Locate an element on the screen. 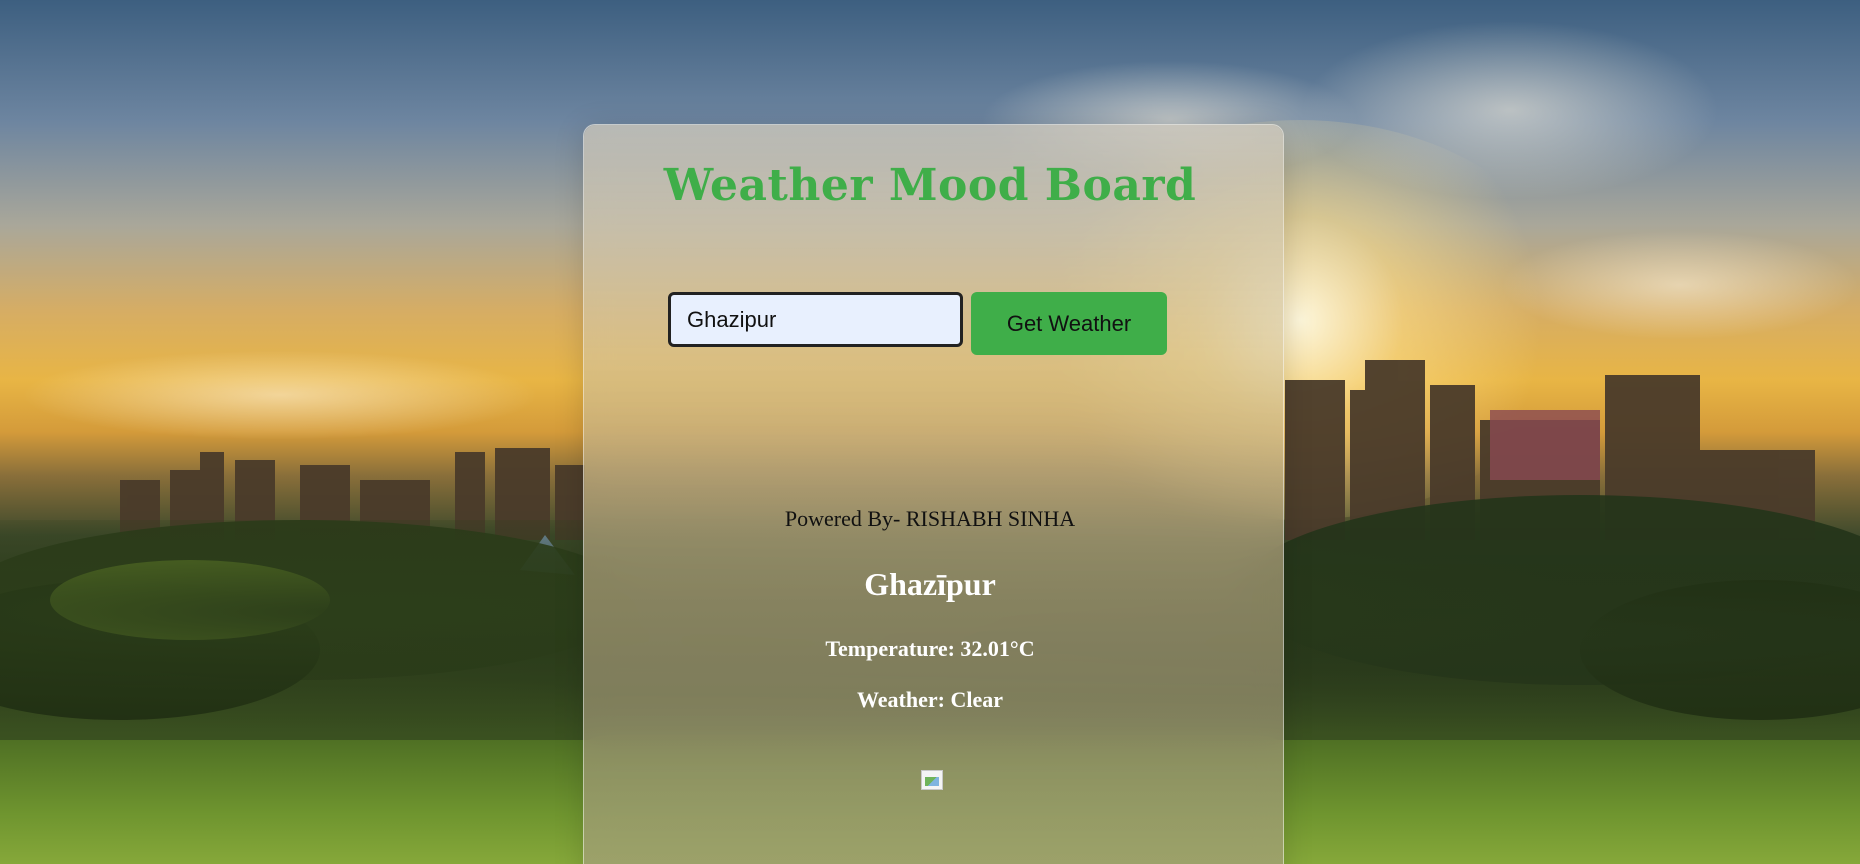 The image size is (1860, 864). city-search-input is located at coordinates (815, 319).